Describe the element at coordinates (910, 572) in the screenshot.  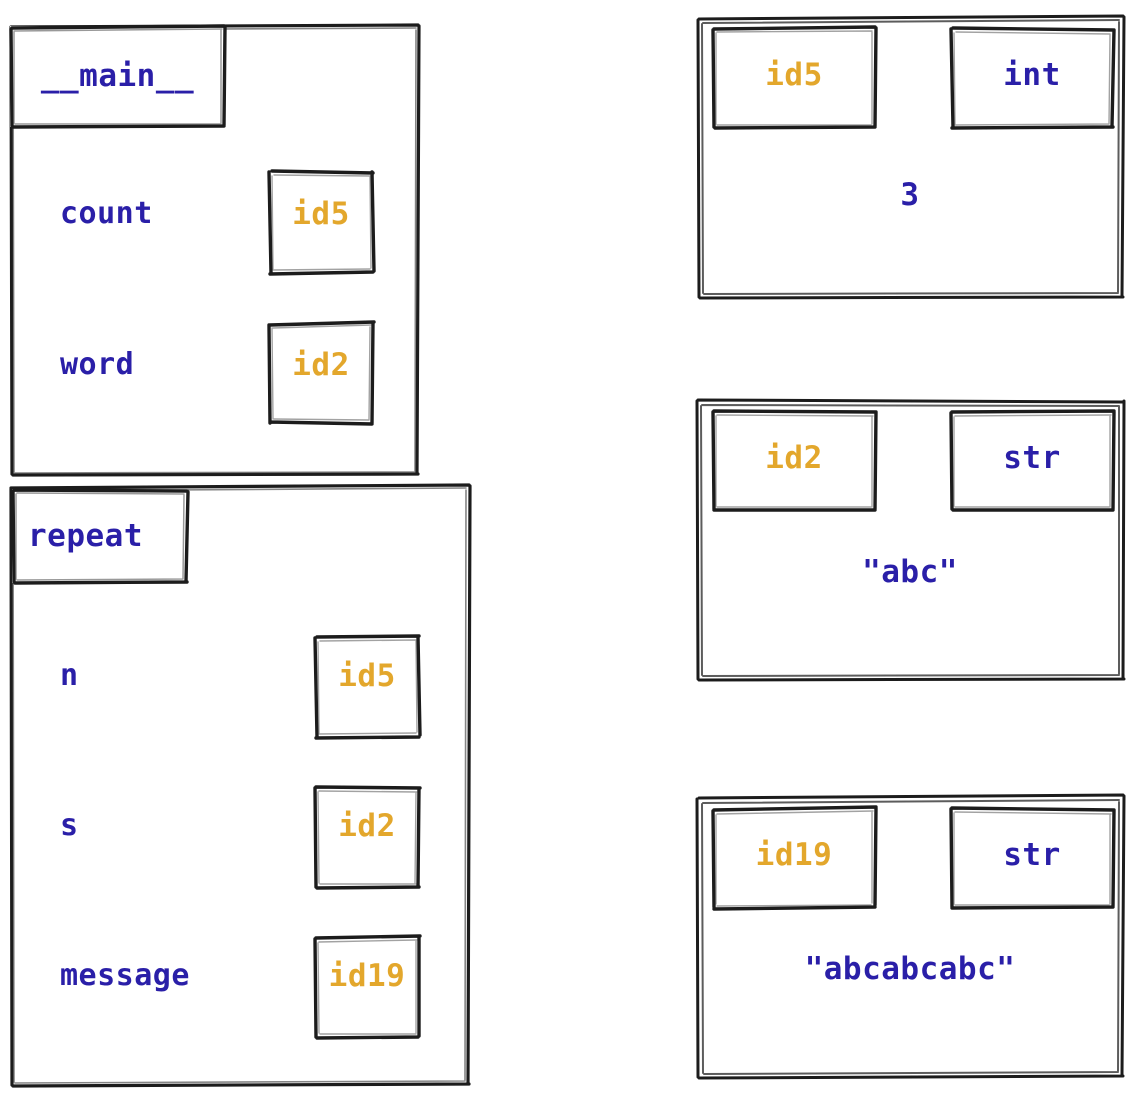
I see `object-value-id2: "abc"` at that location.